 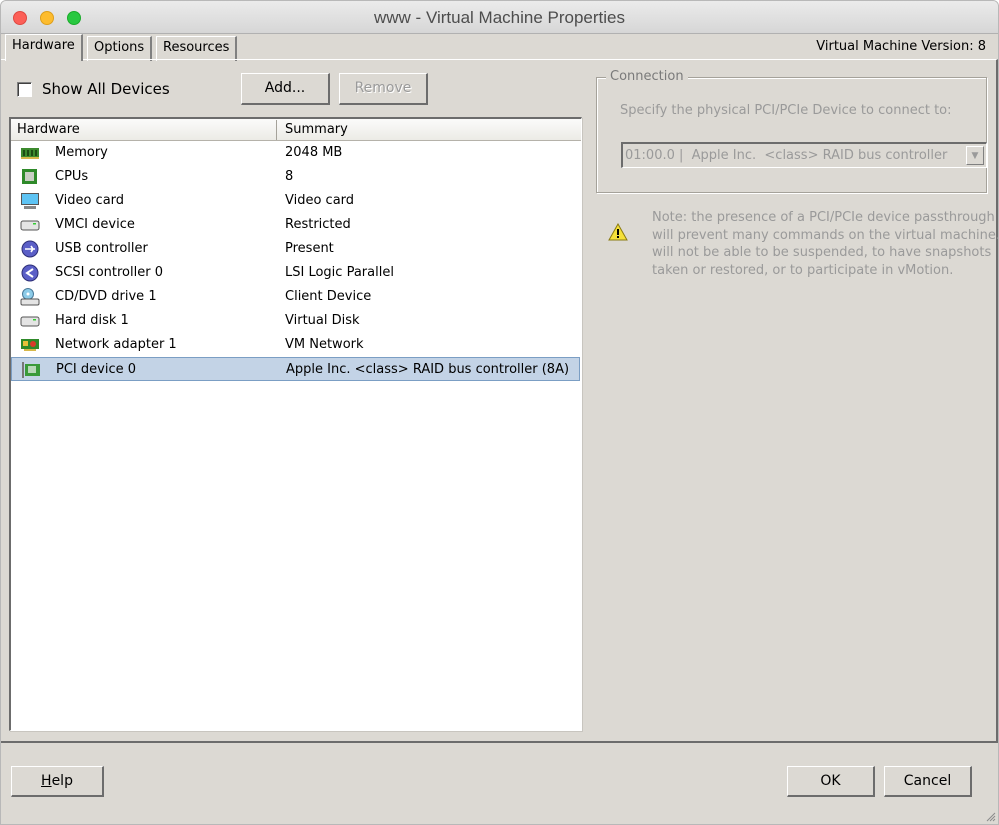 I want to click on hardware-summary: Client Device, so click(x=328, y=296).